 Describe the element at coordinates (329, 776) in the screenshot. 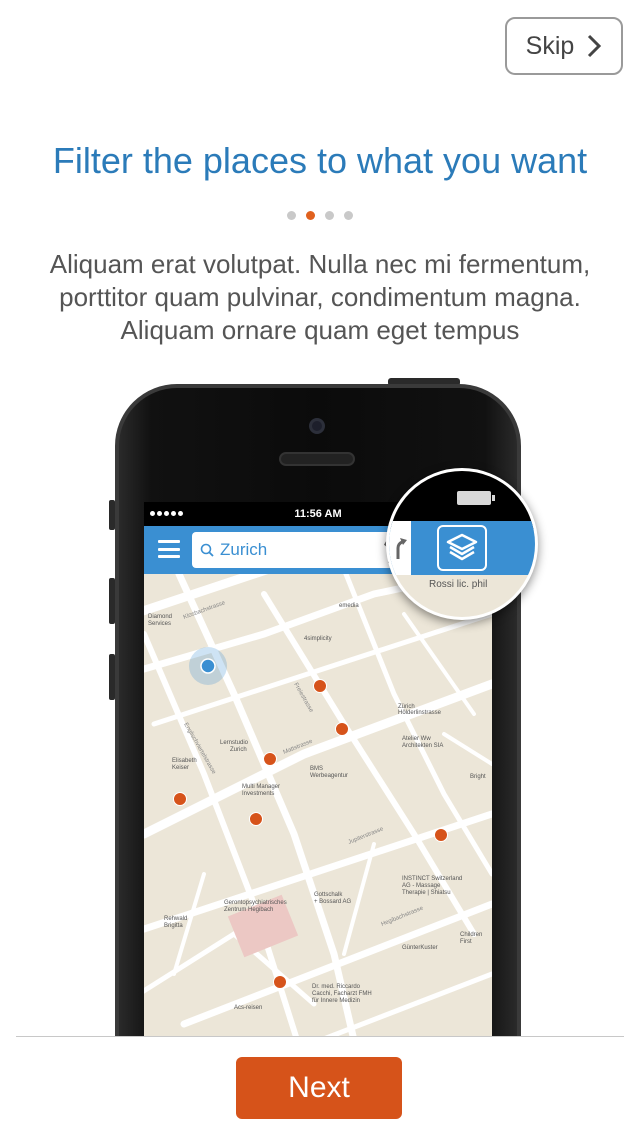

I see `svg-text: Werbeagentur` at that location.